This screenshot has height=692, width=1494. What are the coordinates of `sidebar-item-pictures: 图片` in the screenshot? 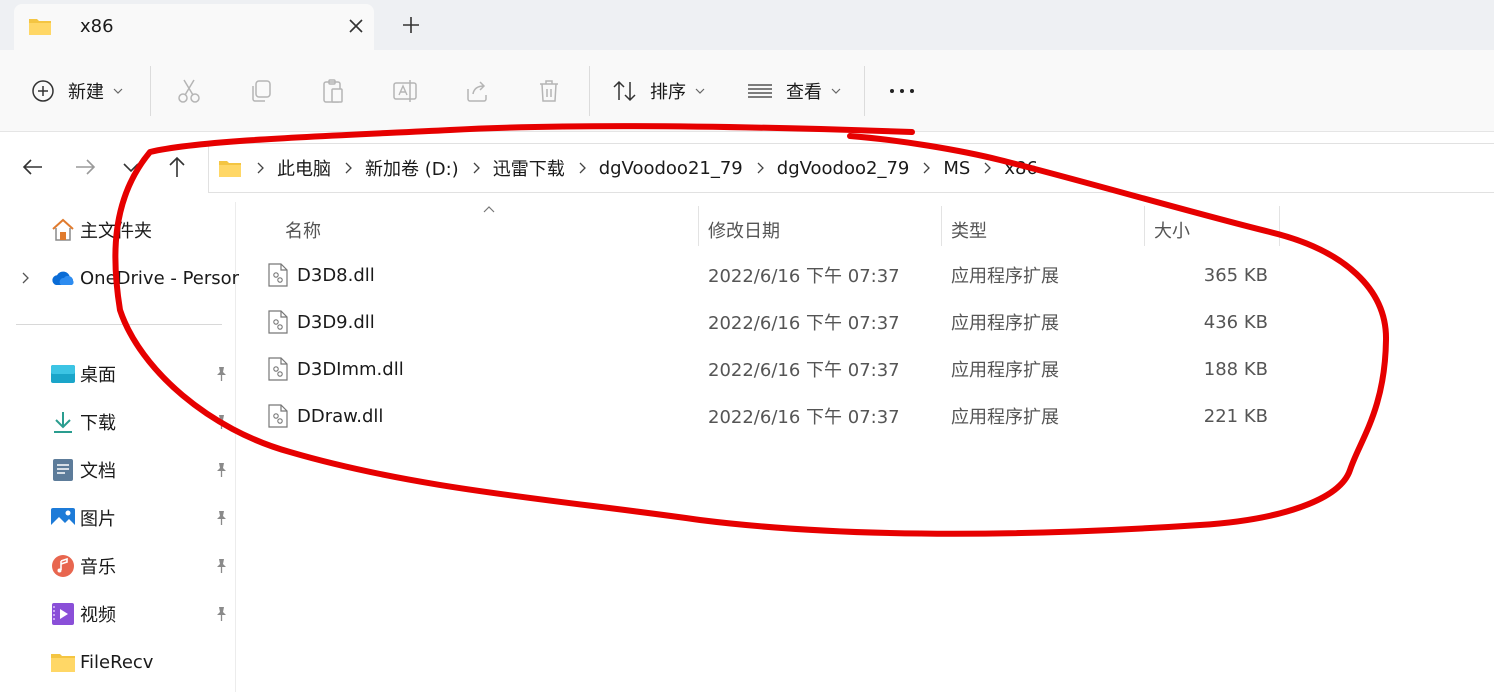 It's located at (118, 518).